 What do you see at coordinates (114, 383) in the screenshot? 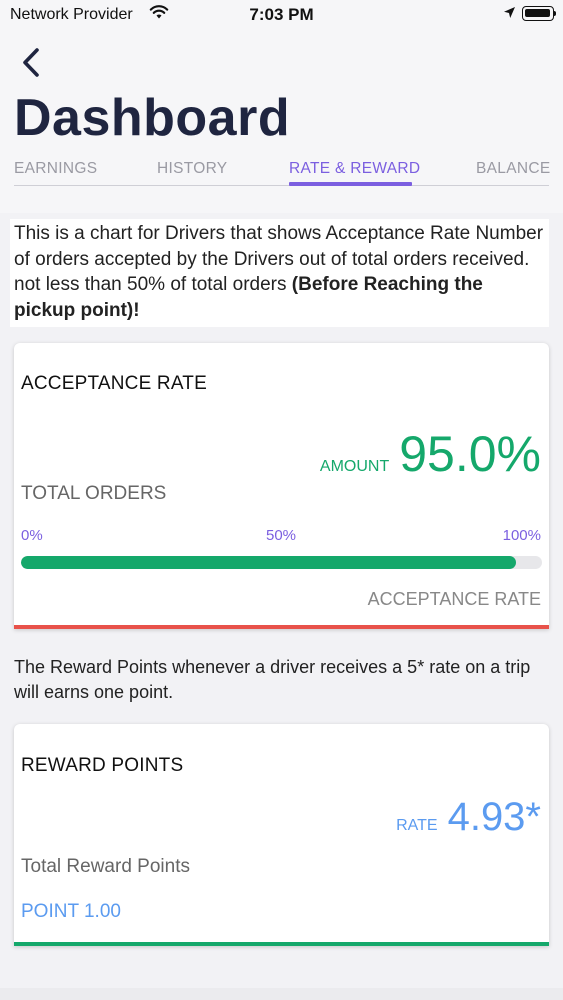
I see `acceptance-card-title: ACCEPTANCE RATE` at bounding box center [114, 383].